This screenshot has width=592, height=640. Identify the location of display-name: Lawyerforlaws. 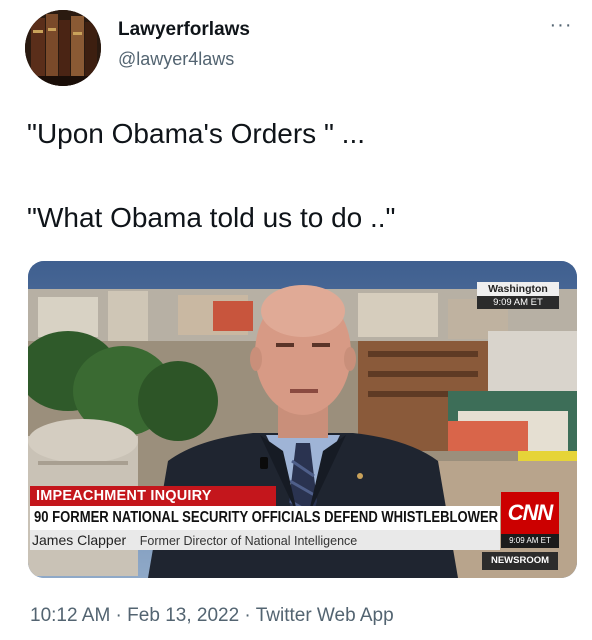
(184, 30).